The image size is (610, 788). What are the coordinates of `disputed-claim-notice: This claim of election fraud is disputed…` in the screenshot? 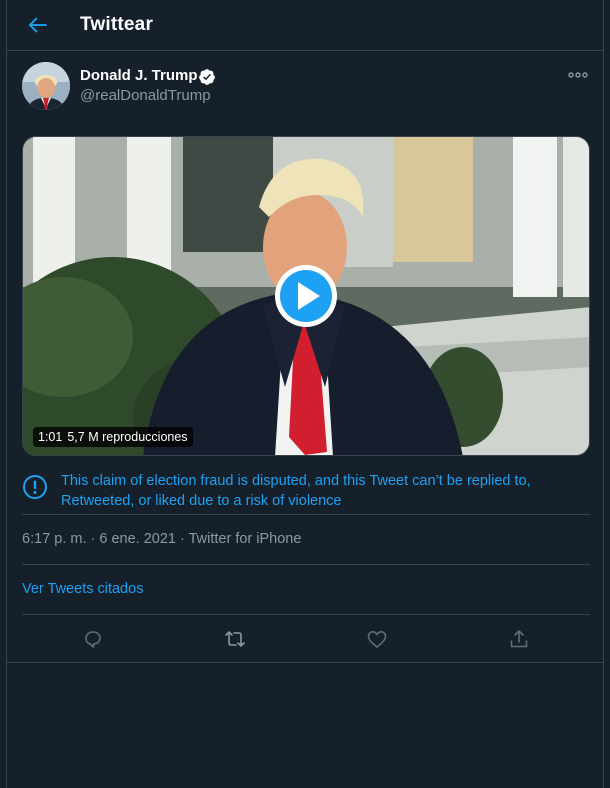 It's located at (326, 491).